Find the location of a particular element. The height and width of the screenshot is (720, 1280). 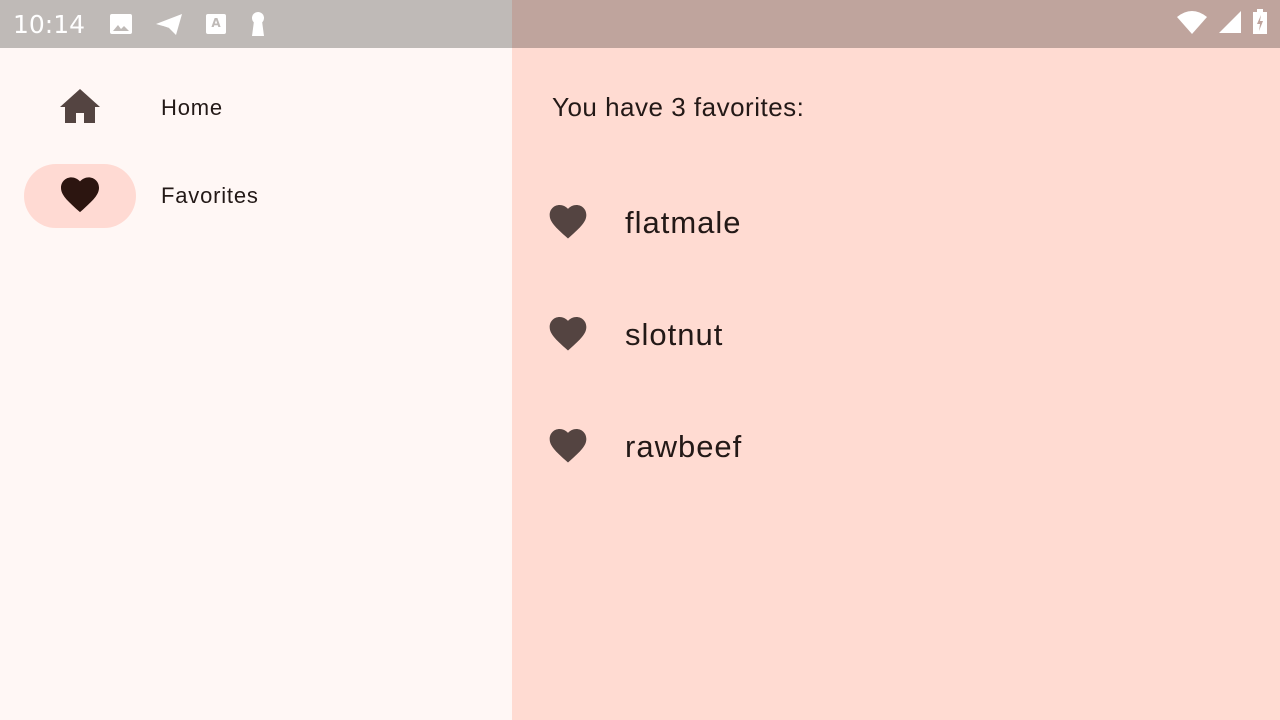

nav-item-favorites: Favorites is located at coordinates (259, 196).